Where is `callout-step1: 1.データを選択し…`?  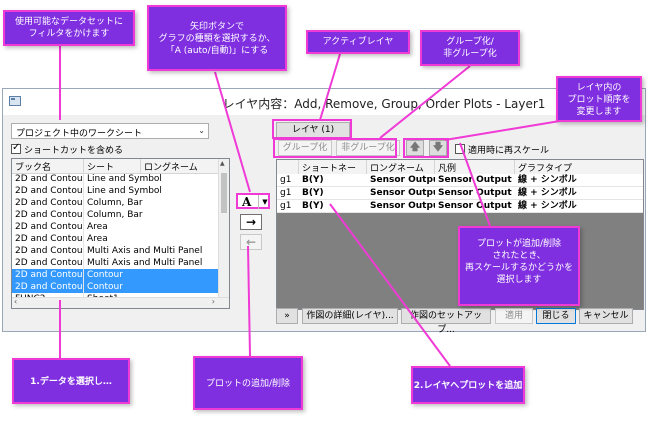
callout-step1: 1.データを選択し… is located at coordinates (71, 381).